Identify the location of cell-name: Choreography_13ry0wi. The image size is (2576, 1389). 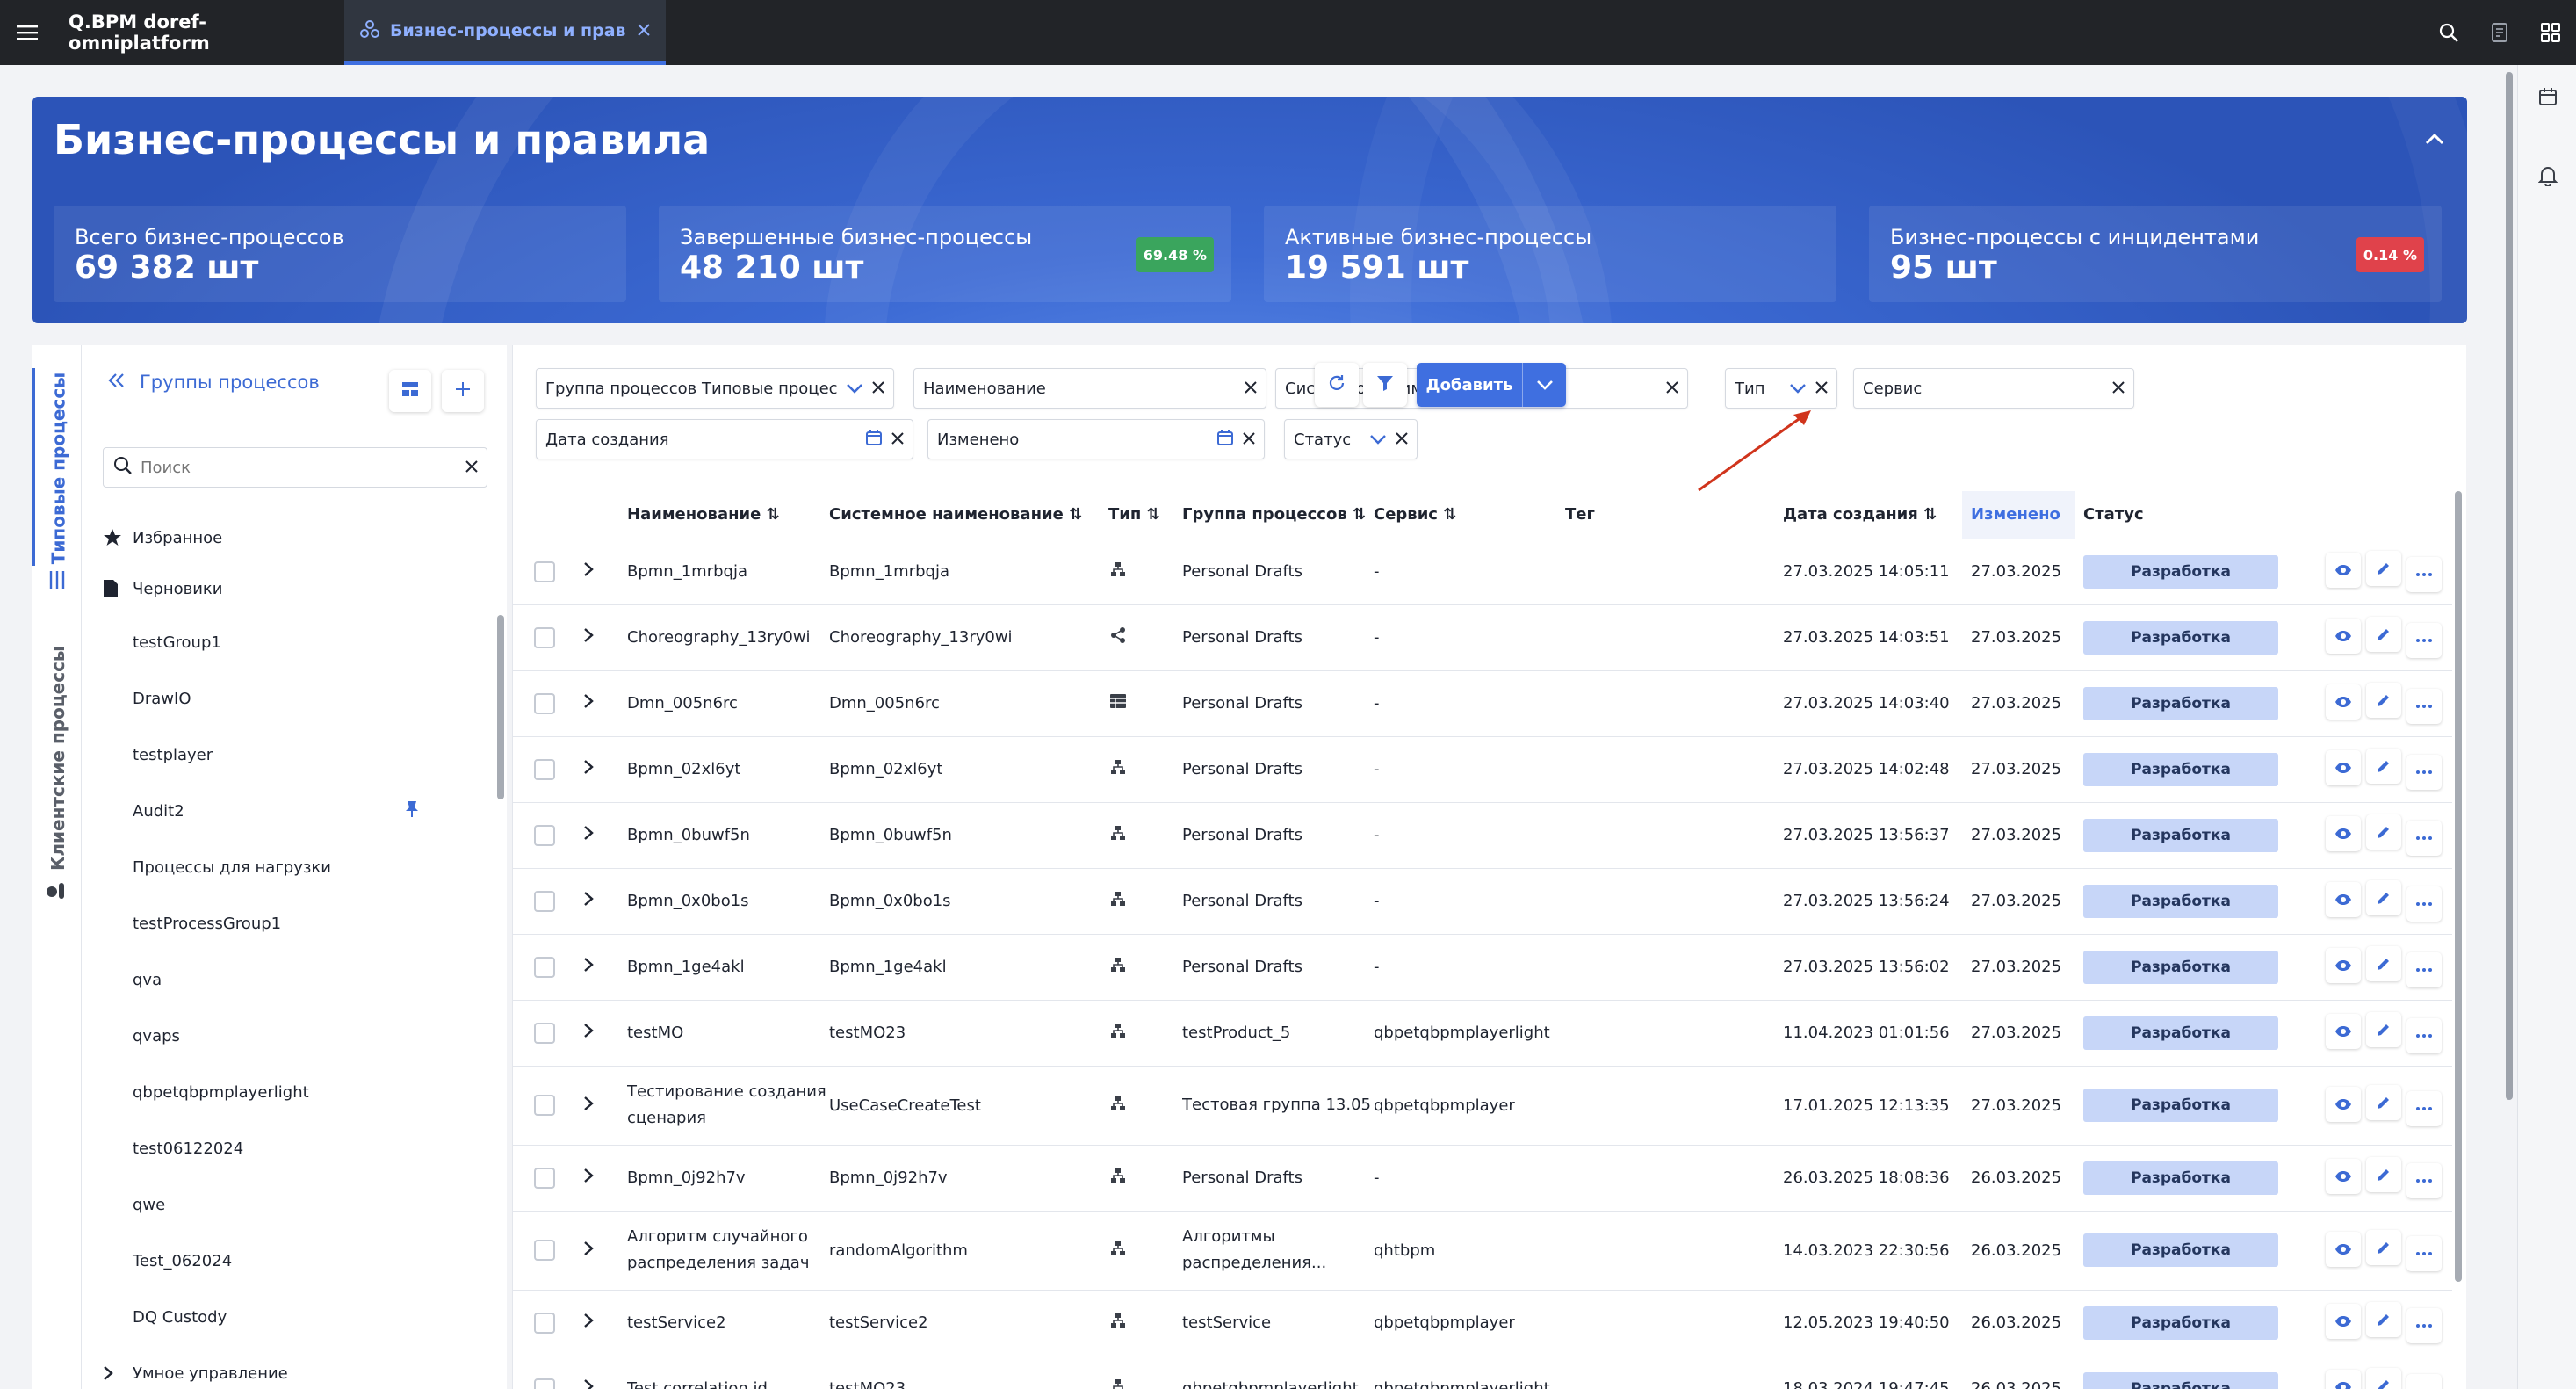
(728, 637).